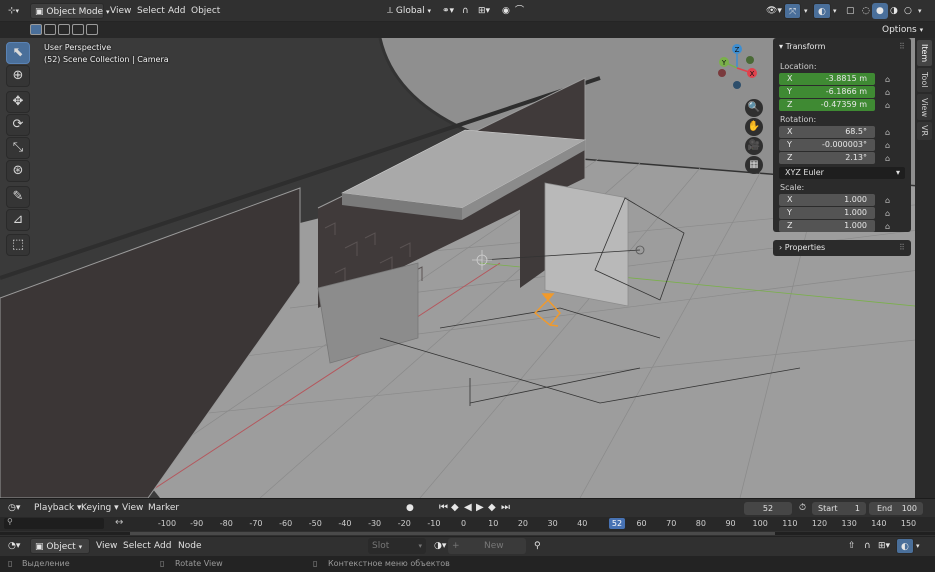 This screenshot has height=572, width=935. What do you see at coordinates (484, 11) in the screenshot?
I see `snap-target-button: ⊞▾` at bounding box center [484, 11].